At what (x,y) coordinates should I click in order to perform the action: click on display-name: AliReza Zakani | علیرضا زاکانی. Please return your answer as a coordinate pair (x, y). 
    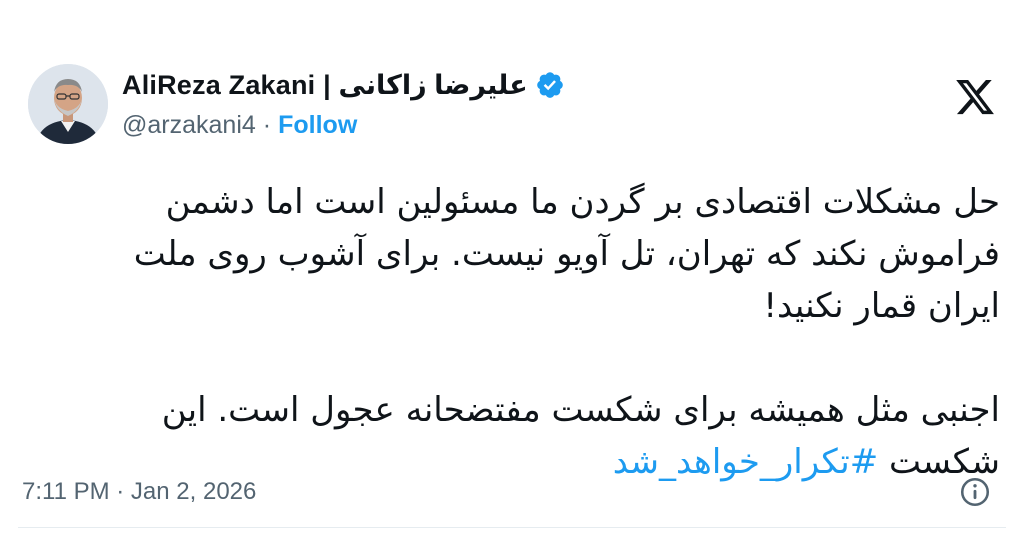
    Looking at the image, I should click on (325, 85).